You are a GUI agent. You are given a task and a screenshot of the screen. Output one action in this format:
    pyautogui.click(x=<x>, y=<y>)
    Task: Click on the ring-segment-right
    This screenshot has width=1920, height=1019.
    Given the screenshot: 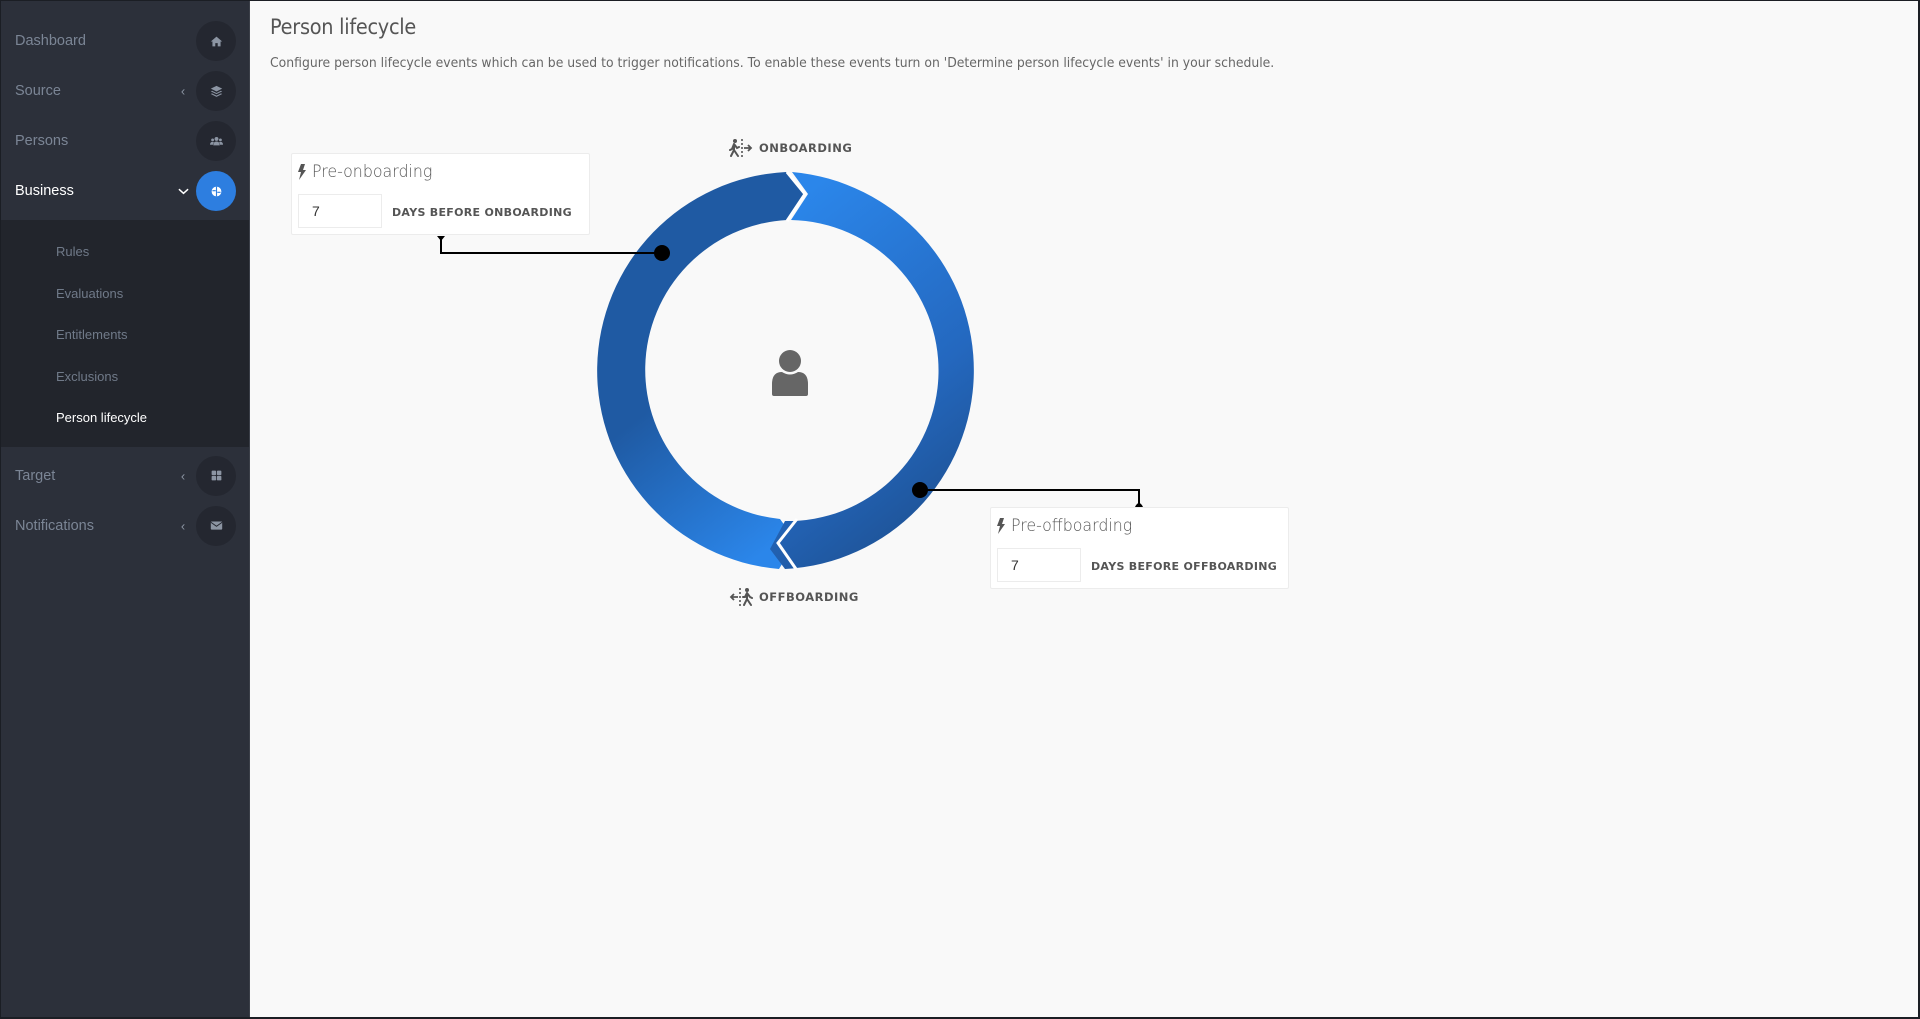 What is the action you would take?
    pyautogui.click(x=872, y=370)
    